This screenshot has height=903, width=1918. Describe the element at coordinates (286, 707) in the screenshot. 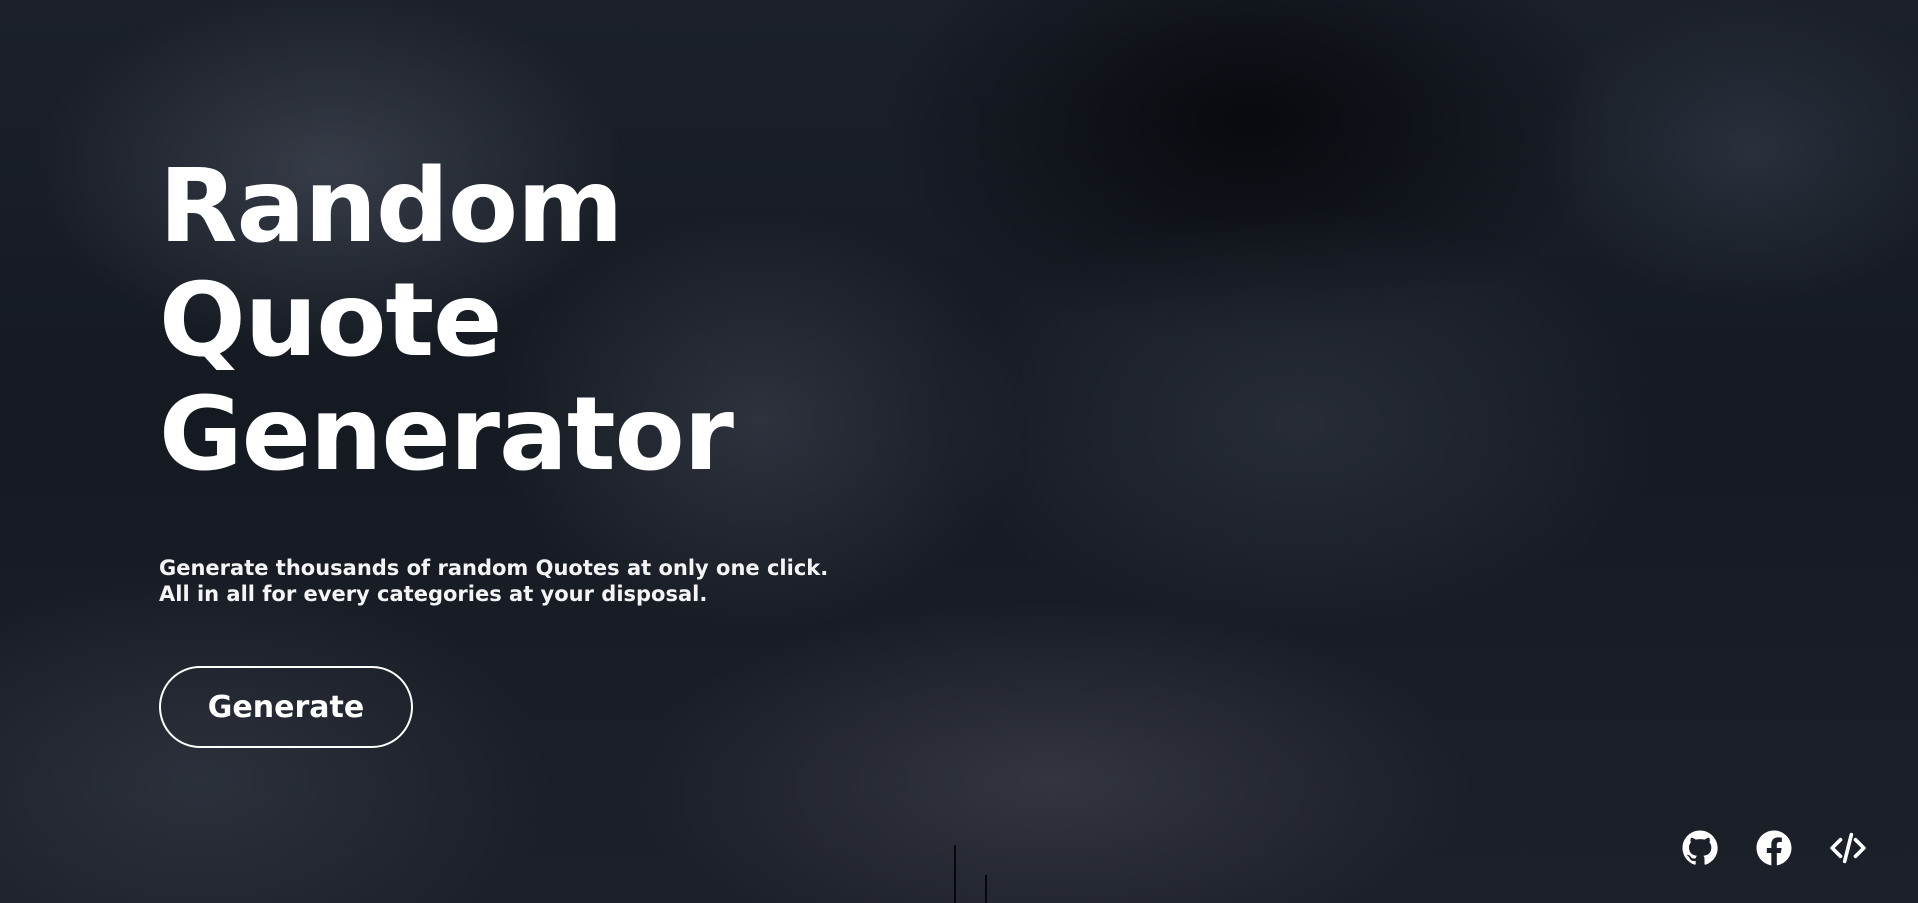

I see `generate-button: Generate` at that location.